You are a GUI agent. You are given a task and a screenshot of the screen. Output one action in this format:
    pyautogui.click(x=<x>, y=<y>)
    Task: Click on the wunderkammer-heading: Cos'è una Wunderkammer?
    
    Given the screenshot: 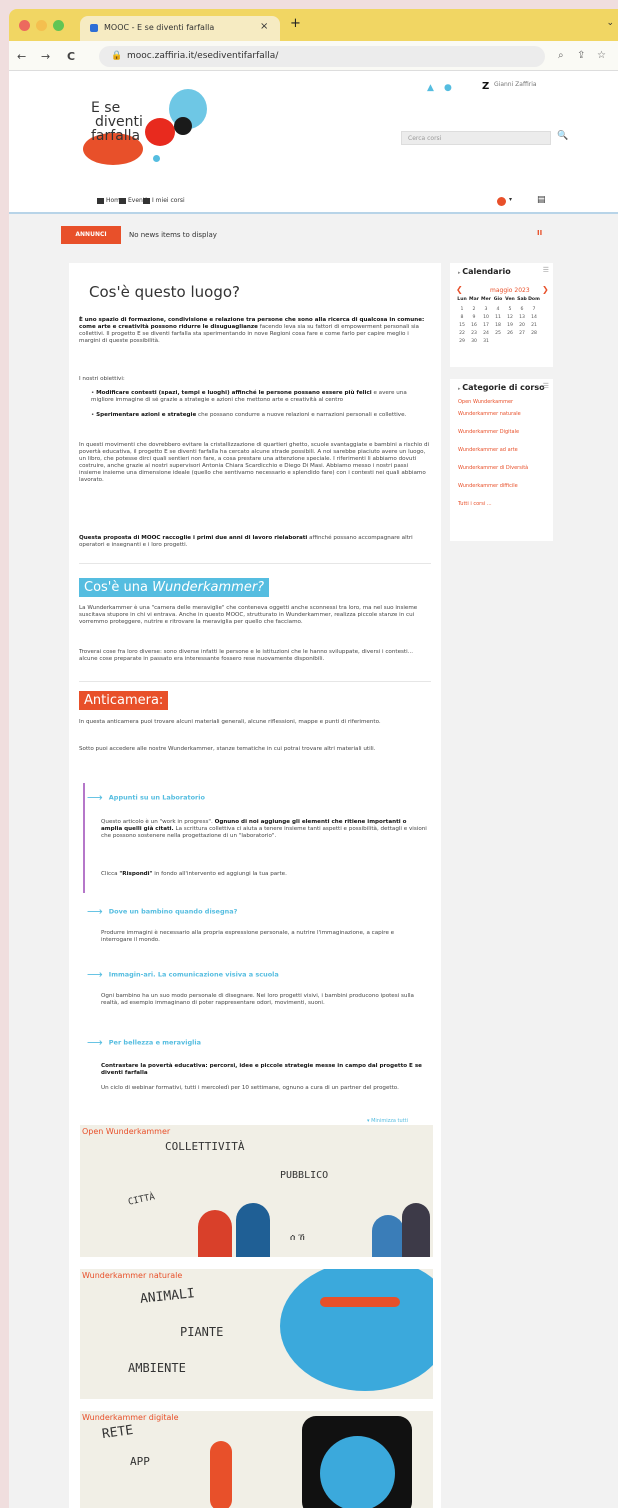 What is the action you would take?
    pyautogui.click(x=174, y=587)
    